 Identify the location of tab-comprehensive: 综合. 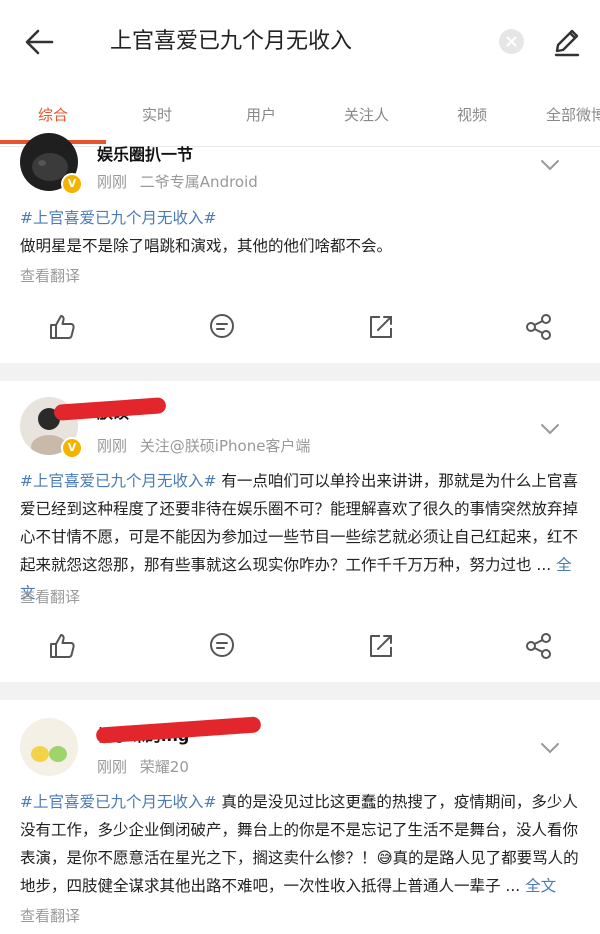
(53, 114).